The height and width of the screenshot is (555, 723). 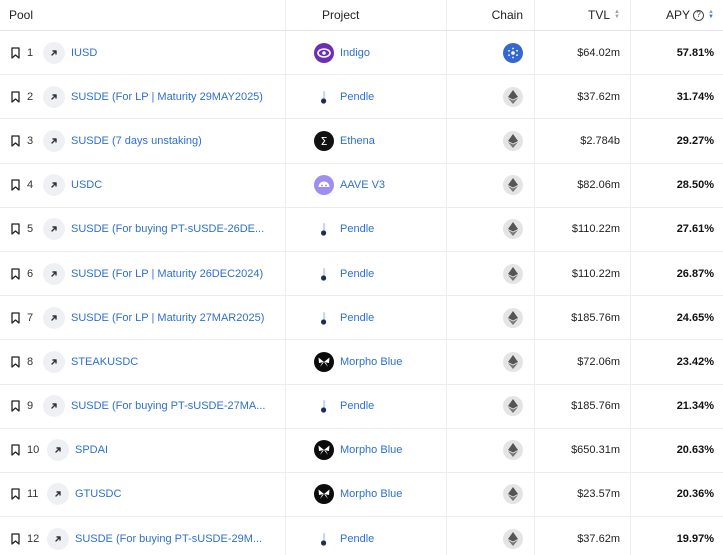 What do you see at coordinates (91, 450) in the screenshot?
I see `pool-link: SPDAI` at bounding box center [91, 450].